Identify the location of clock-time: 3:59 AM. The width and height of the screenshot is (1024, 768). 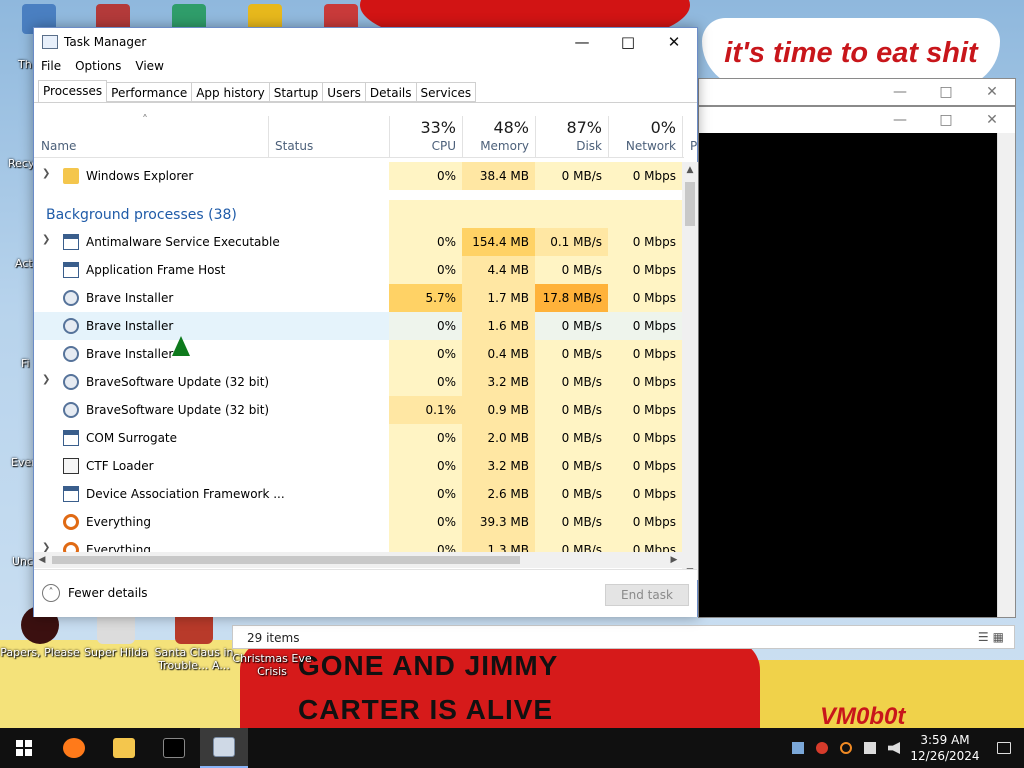
(945, 740).